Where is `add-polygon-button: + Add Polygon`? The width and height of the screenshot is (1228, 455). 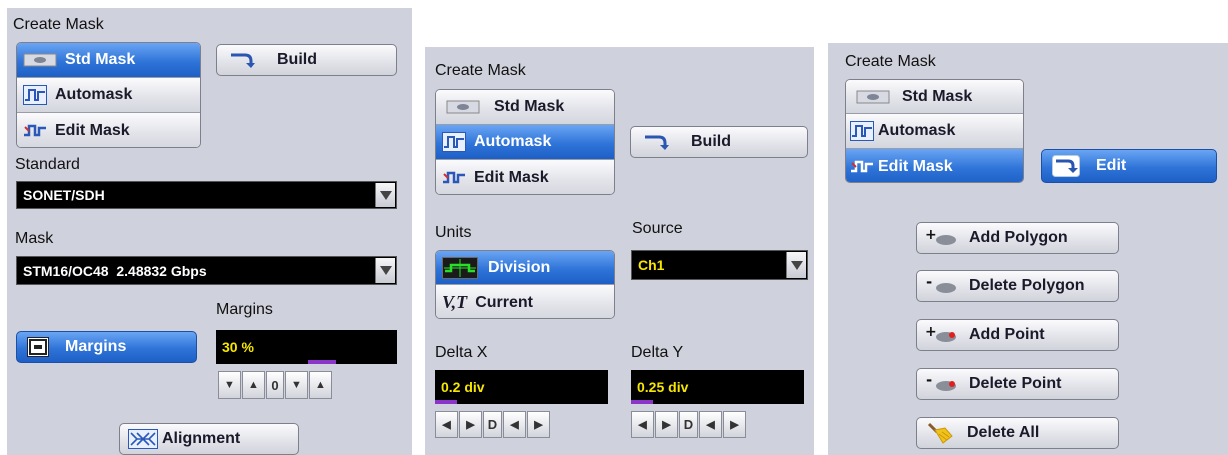 add-polygon-button: + Add Polygon is located at coordinates (1017, 238).